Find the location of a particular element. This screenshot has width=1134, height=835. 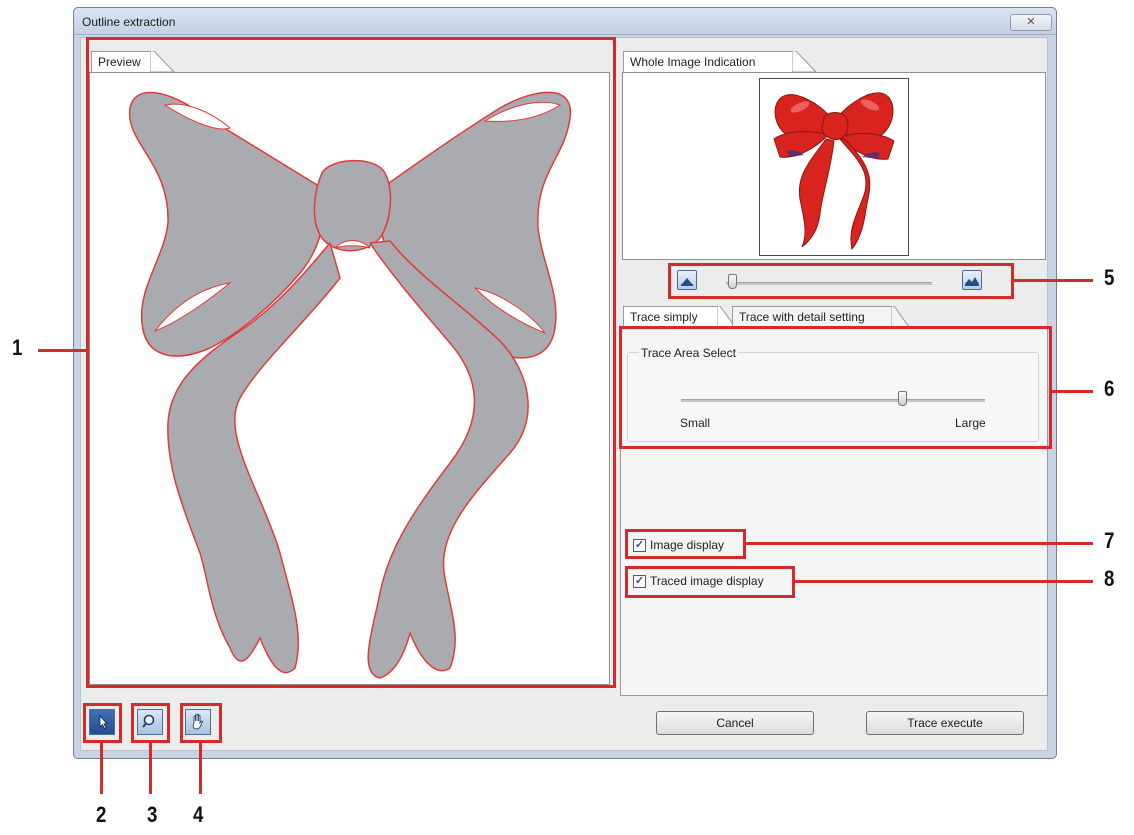

whole-image-thumbnail is located at coordinates (834, 167).